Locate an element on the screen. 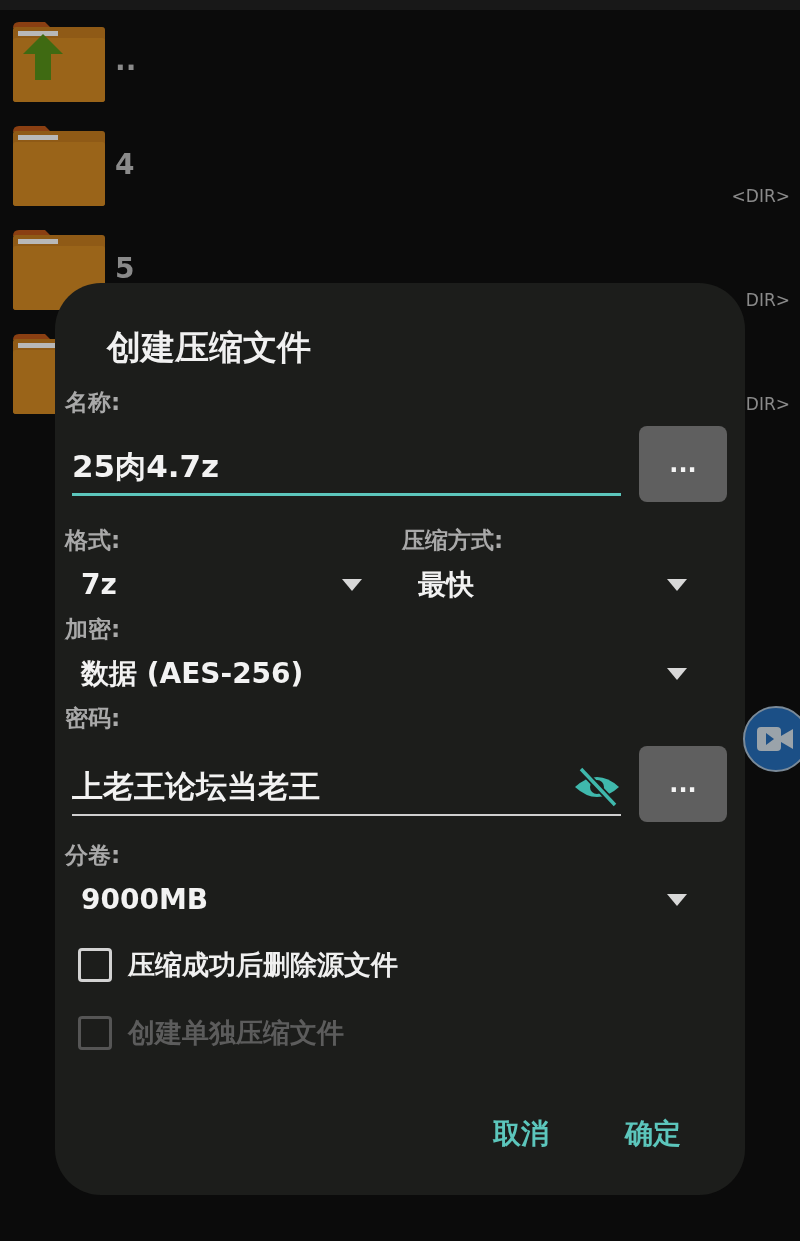 The image size is (800, 1241). file-name: 5 is located at coordinates (125, 268).